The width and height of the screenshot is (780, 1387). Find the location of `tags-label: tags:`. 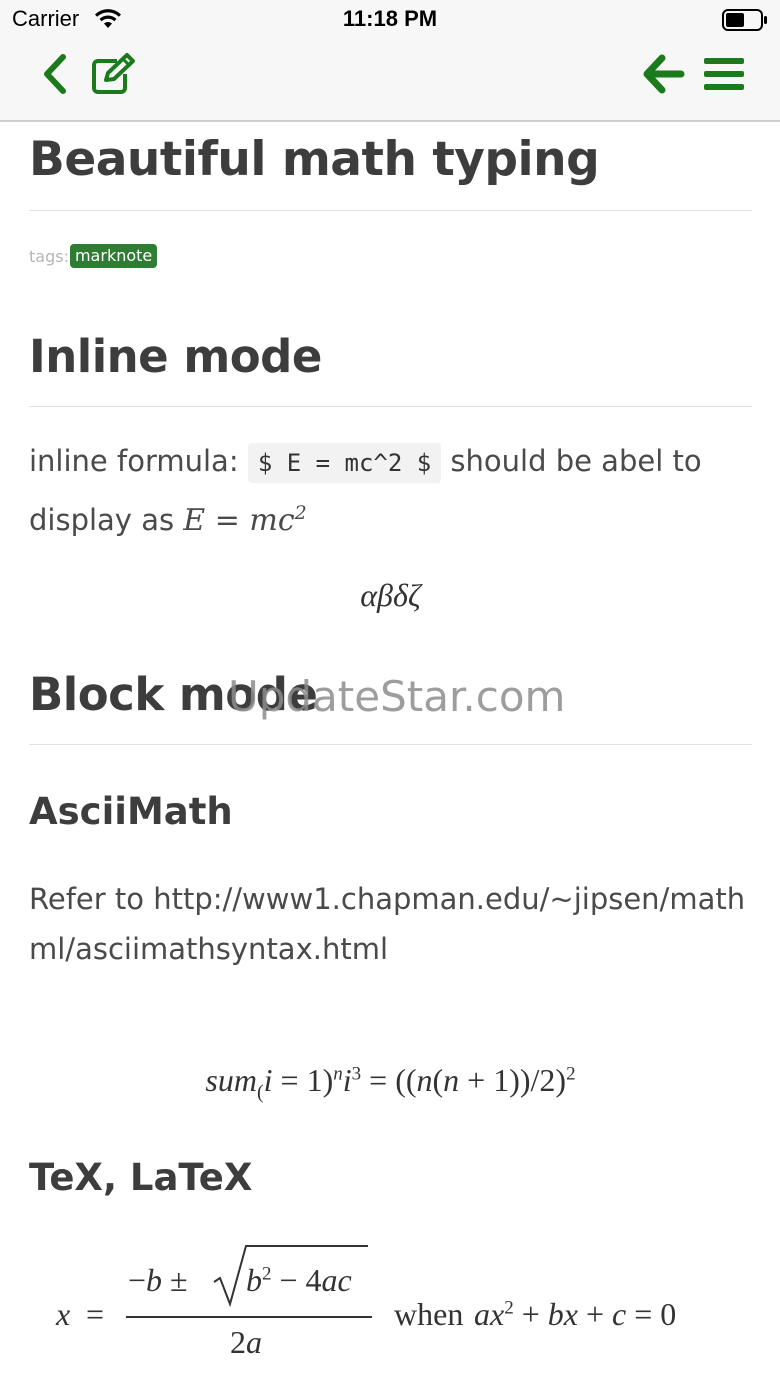

tags-label: tags: is located at coordinates (49, 256).